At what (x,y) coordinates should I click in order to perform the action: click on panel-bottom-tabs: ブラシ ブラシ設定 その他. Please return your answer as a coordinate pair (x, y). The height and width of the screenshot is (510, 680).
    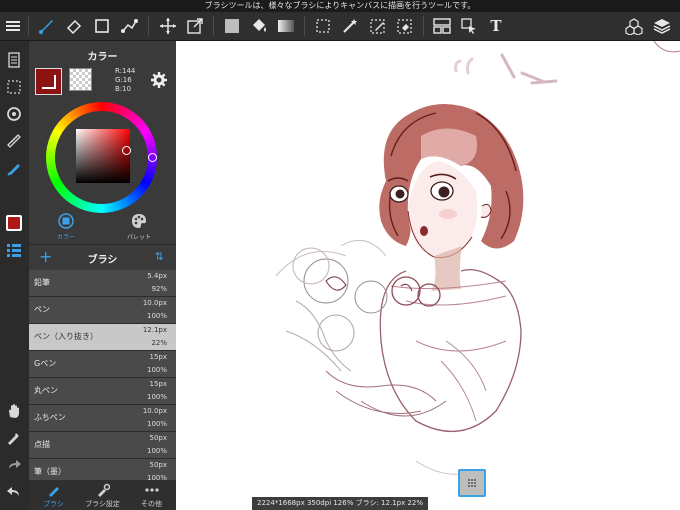
    Looking at the image, I should click on (102, 495).